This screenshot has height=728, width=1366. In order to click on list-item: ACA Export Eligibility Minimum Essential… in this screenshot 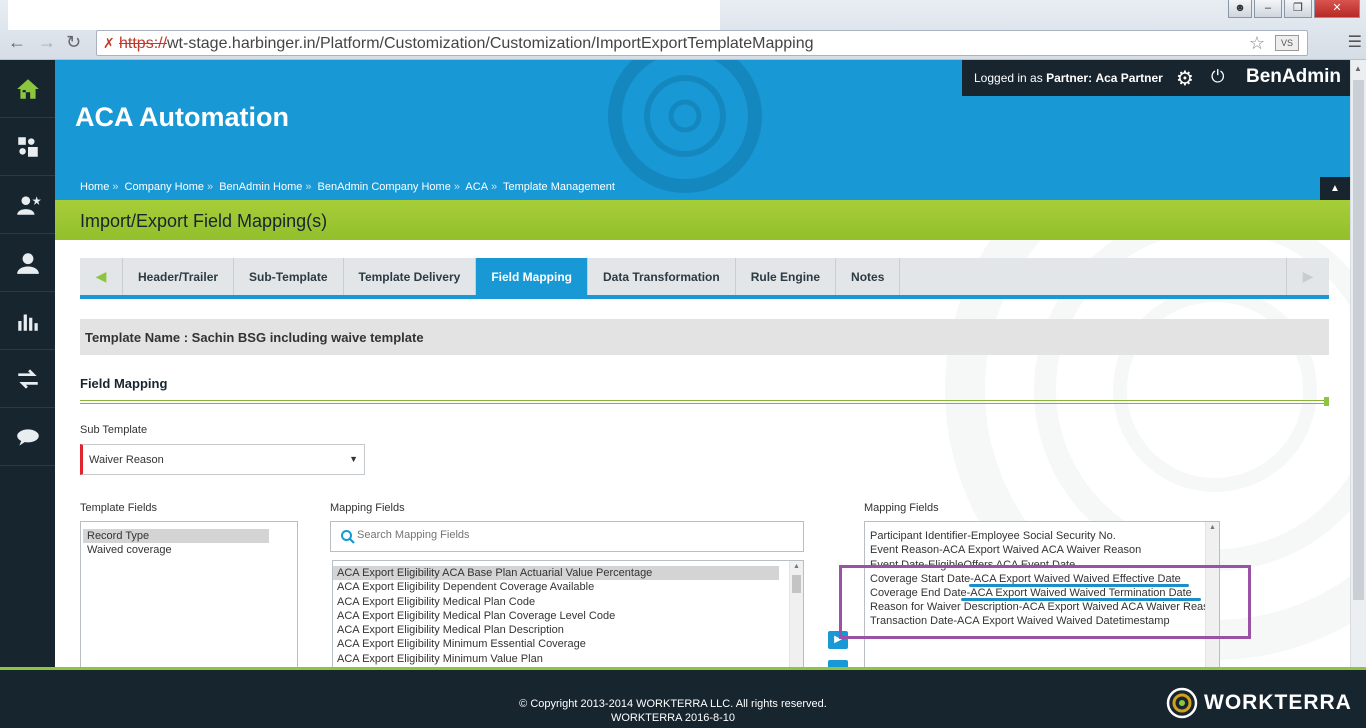, I will do `click(556, 644)`.